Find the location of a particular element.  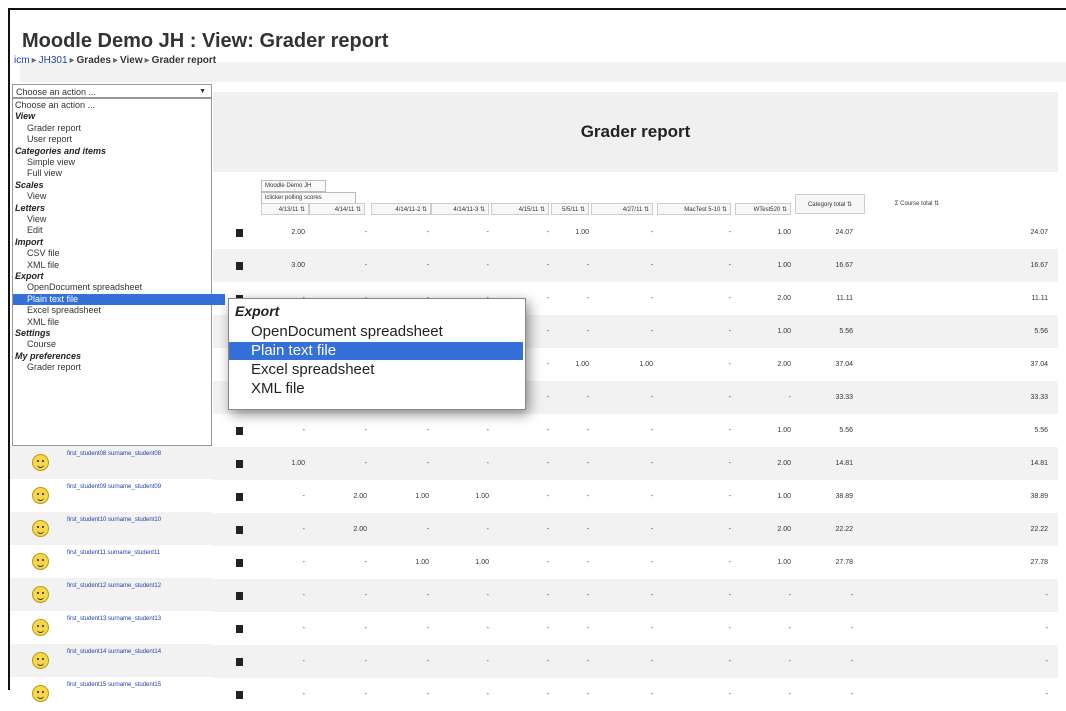

action-select: Choose an action ... ▼ is located at coordinates (112, 91).